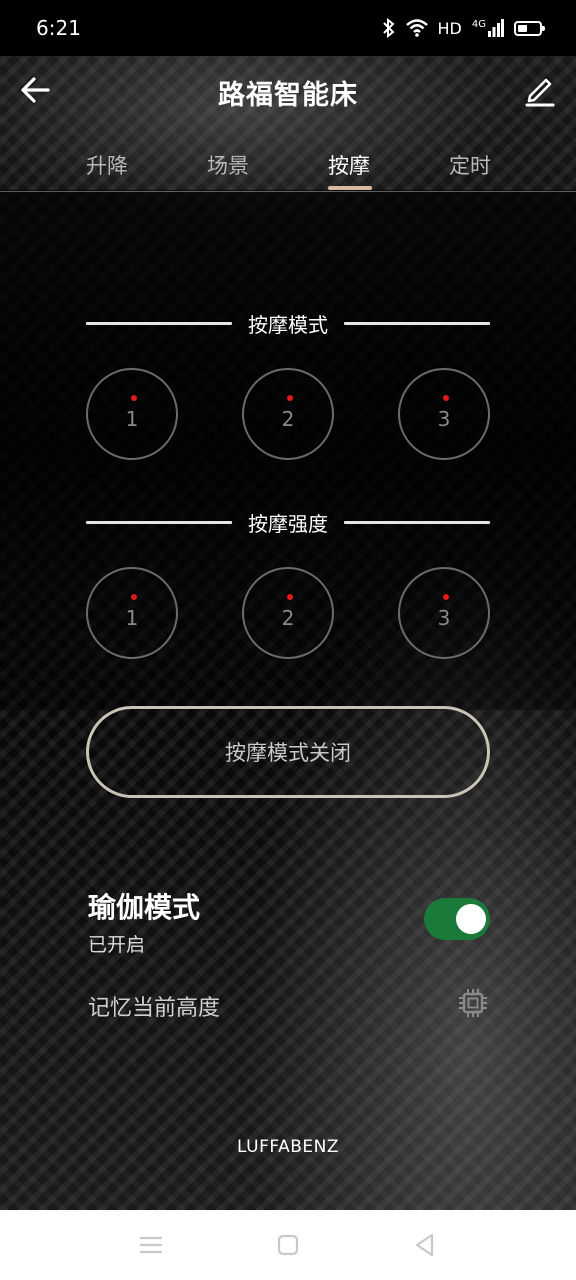 The height and width of the screenshot is (1280, 576). I want to click on edit-pencil-icon, so click(540, 90).